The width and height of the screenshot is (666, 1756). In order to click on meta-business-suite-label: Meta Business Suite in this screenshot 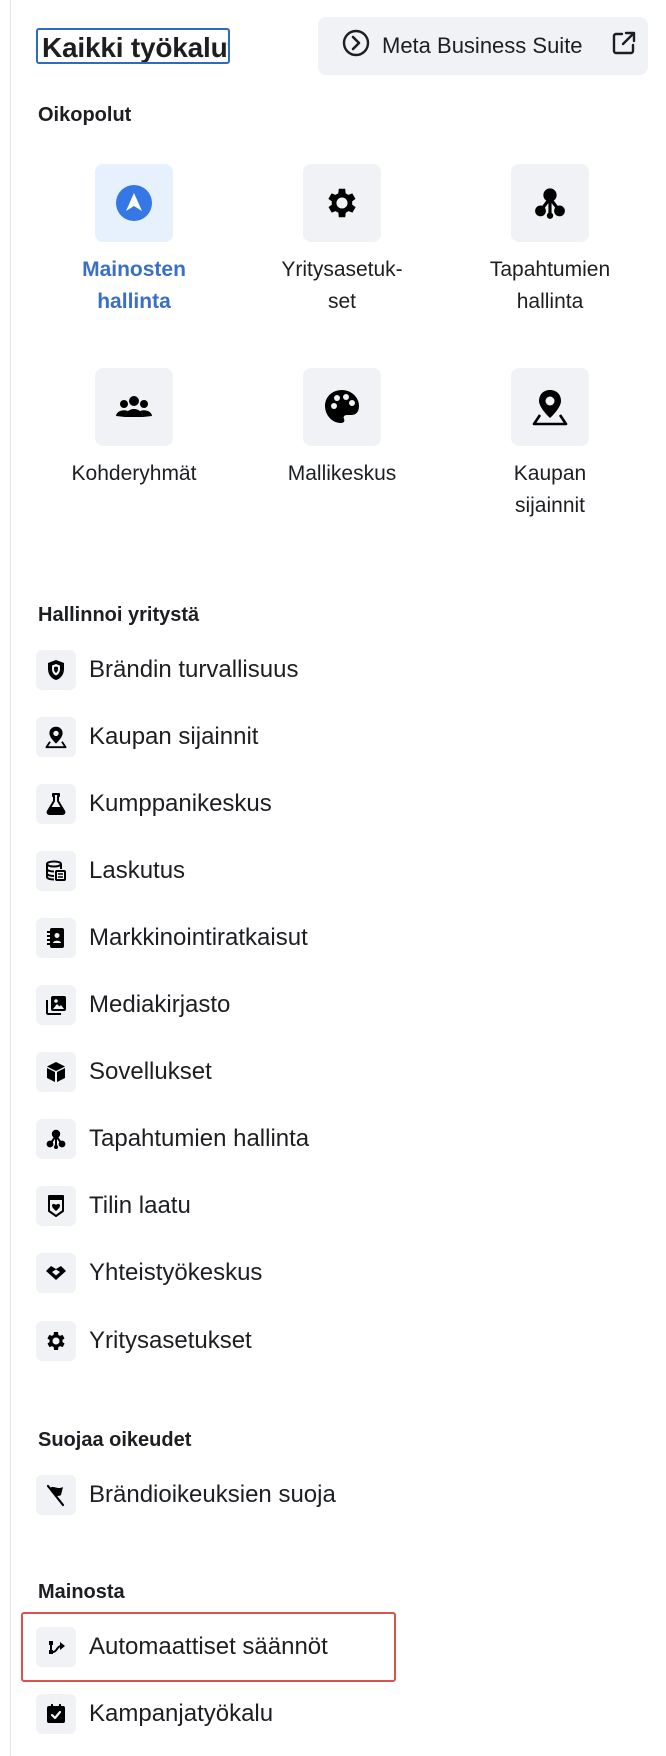, I will do `click(482, 45)`.